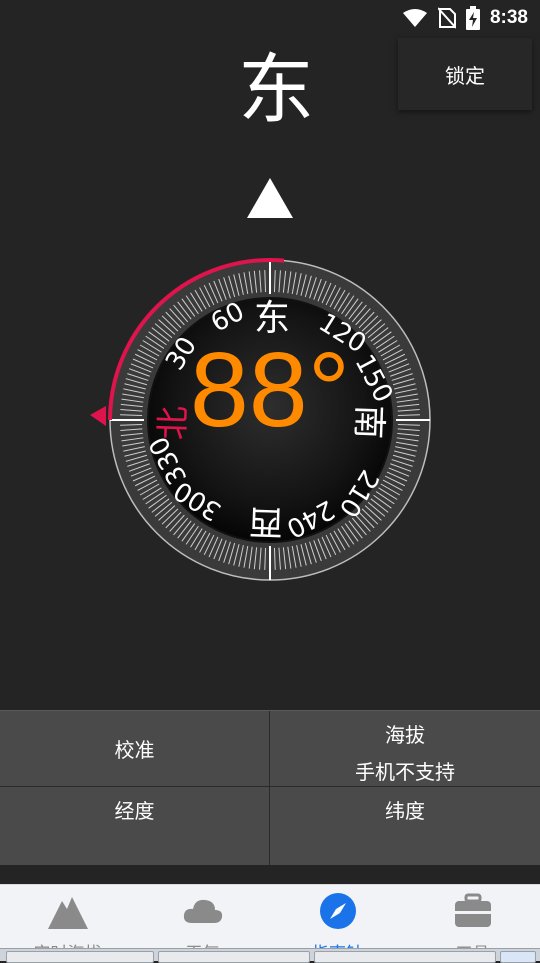 This screenshot has height=963, width=540. Describe the element at coordinates (368, 421) in the screenshot. I see `dial-label-south: 南` at that location.